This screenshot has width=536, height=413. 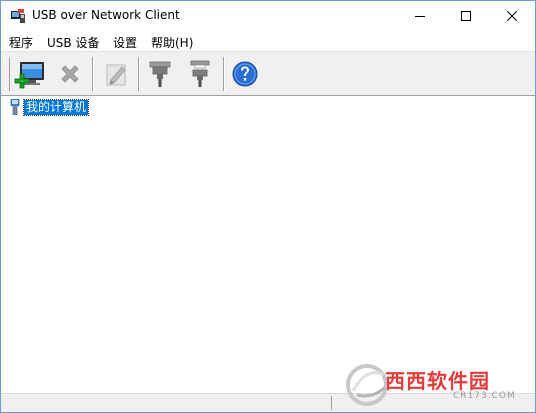 I want to click on remove-button, so click(x=70, y=74).